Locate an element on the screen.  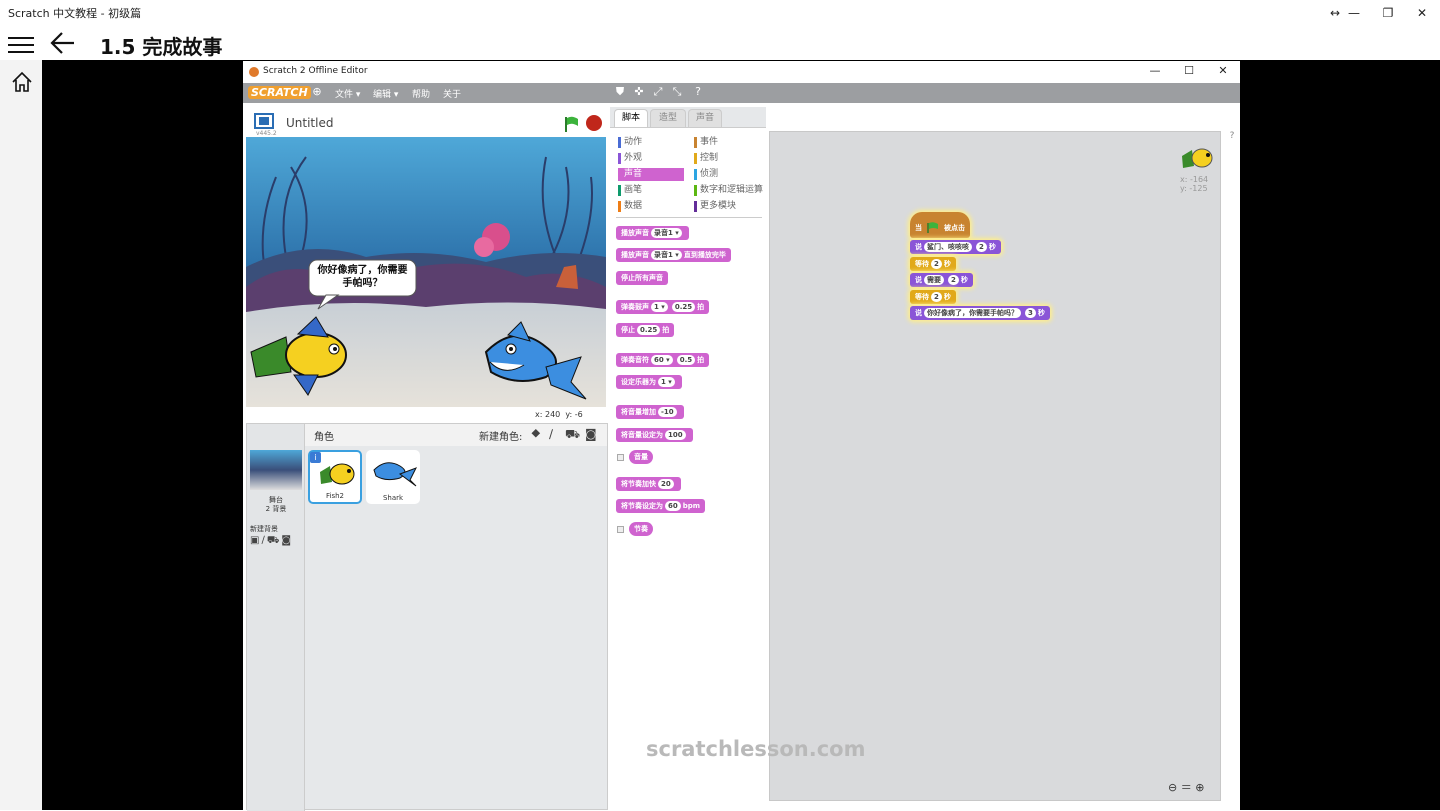
block-input: 60 ▾ is located at coordinates (662, 360).